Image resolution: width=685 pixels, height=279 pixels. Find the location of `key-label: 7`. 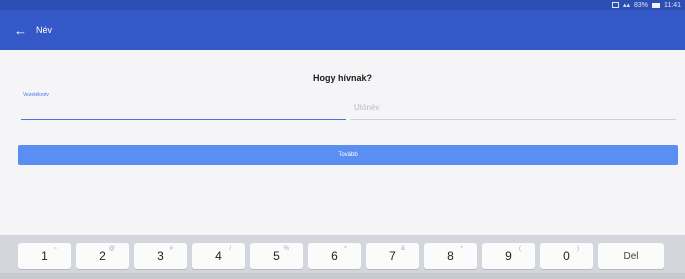

key-label: 7 is located at coordinates (392, 256).